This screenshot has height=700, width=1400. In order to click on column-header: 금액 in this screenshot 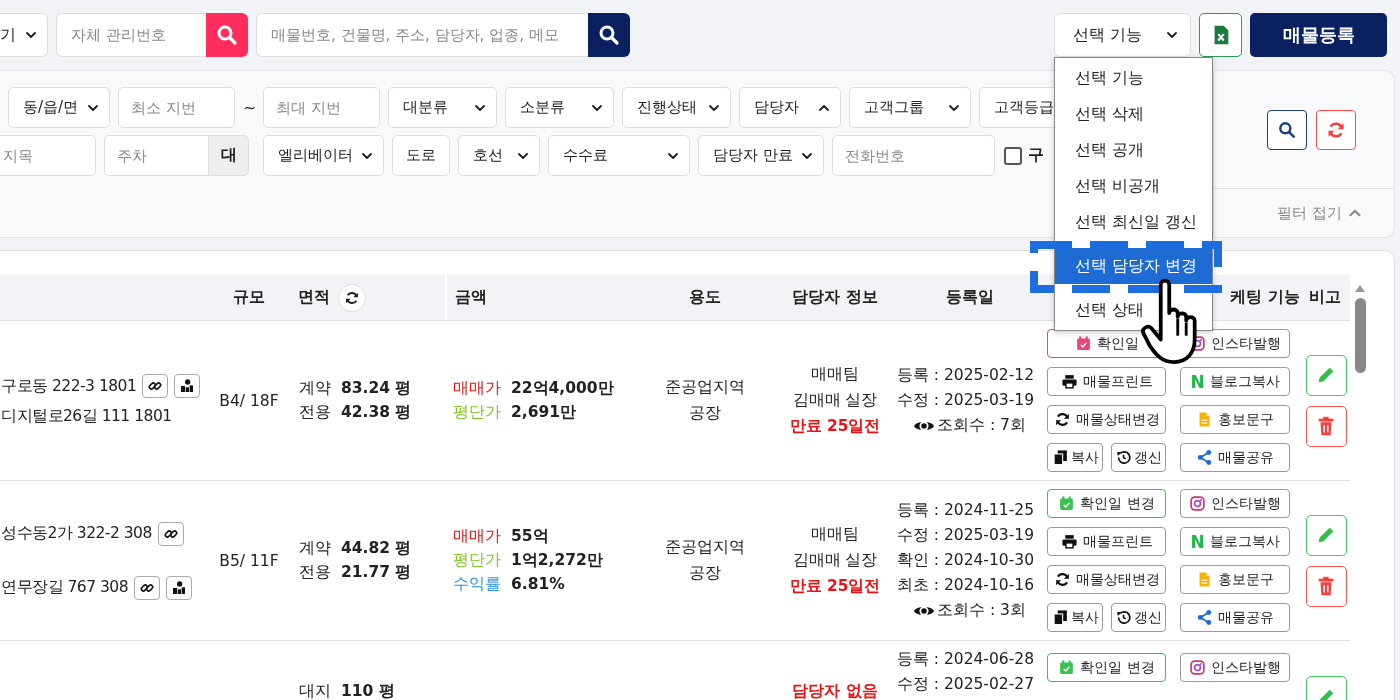, I will do `click(471, 297)`.